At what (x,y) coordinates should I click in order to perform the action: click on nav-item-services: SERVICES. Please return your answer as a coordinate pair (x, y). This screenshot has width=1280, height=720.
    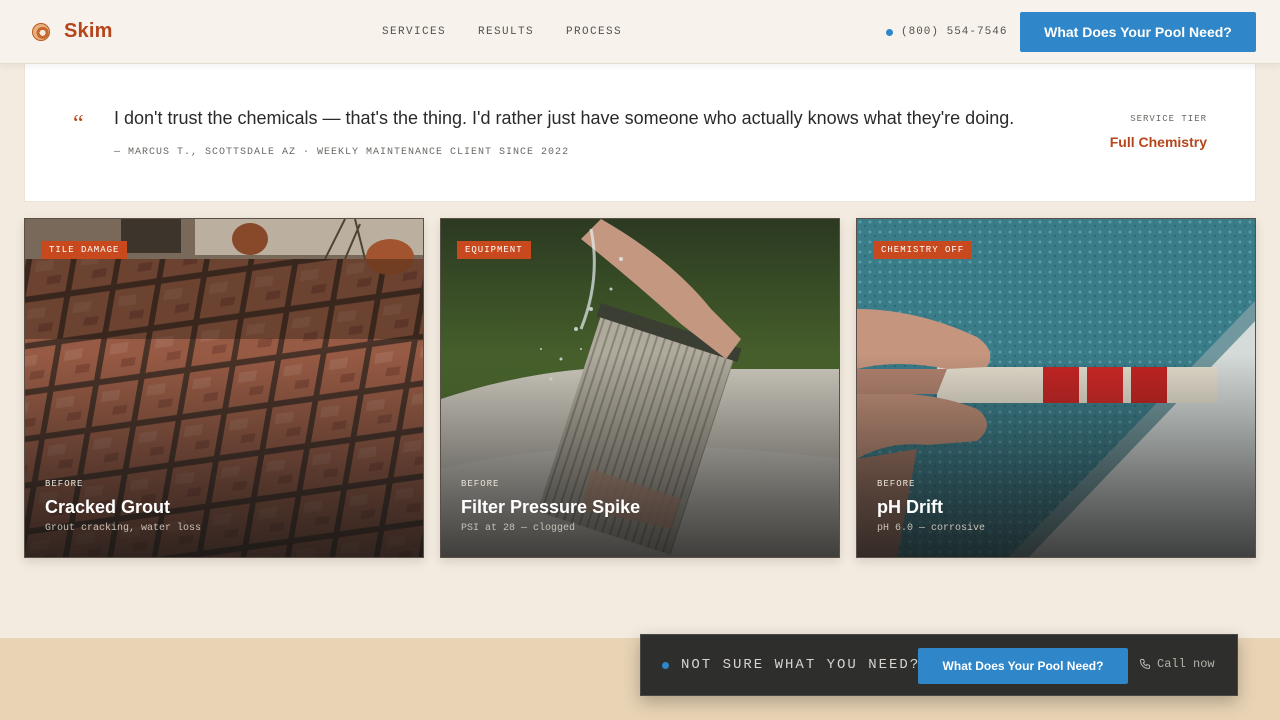
    Looking at the image, I should click on (414, 32).